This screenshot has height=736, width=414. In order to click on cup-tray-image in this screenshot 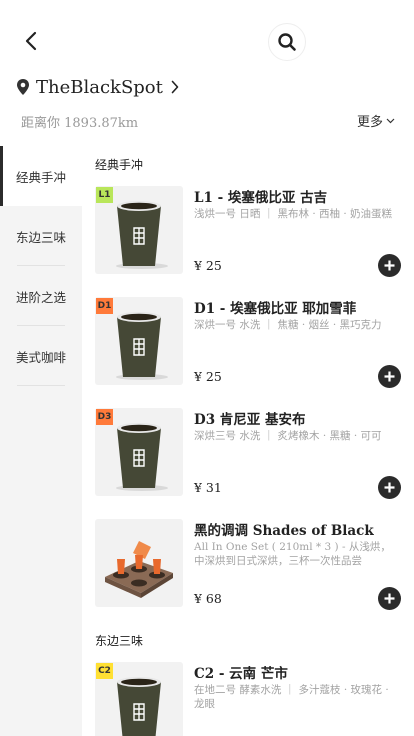, I will do `click(139, 569)`.